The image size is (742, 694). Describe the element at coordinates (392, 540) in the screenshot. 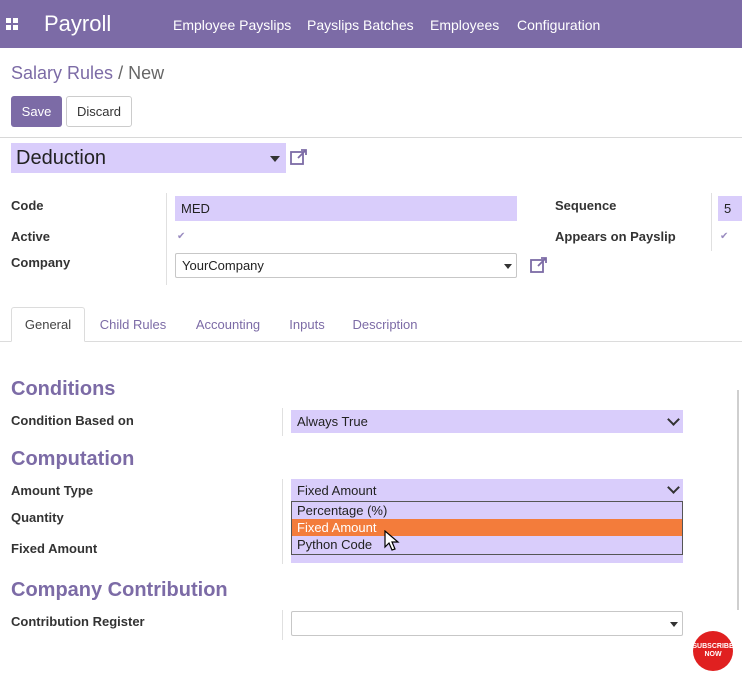

I see `mouse-cursor-icon` at that location.